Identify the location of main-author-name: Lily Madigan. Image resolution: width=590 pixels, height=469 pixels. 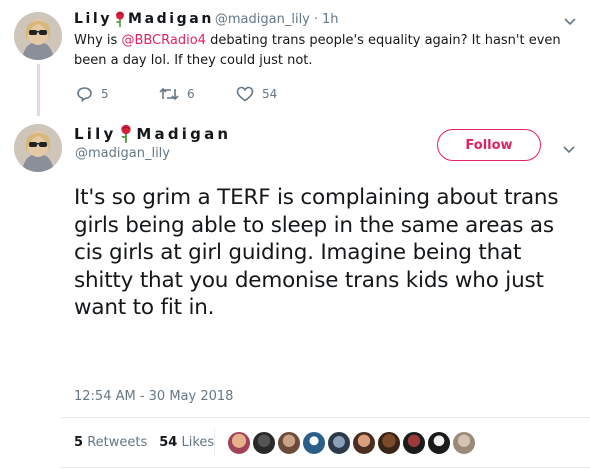
(152, 133).